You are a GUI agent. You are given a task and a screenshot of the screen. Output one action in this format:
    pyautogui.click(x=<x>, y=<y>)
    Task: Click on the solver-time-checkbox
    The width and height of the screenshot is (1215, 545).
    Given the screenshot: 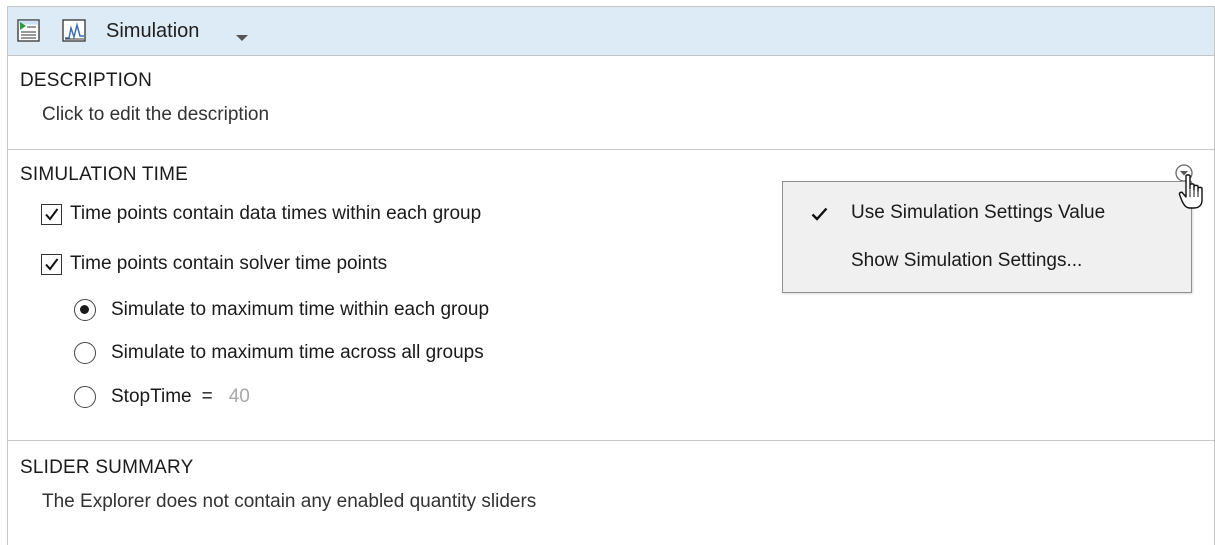 What is the action you would take?
    pyautogui.click(x=51, y=264)
    